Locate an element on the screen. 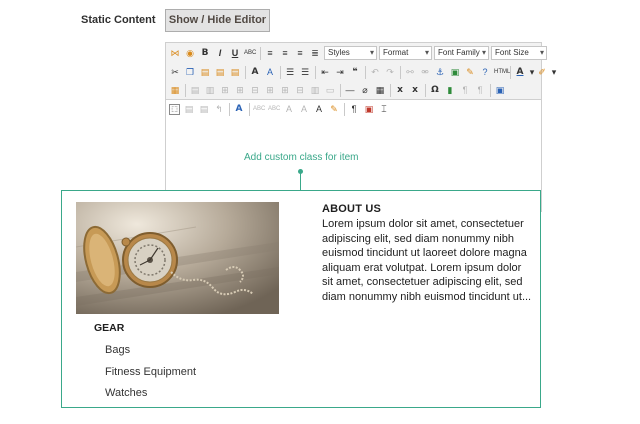  widget-icon: ⋈ is located at coordinates (175, 53).